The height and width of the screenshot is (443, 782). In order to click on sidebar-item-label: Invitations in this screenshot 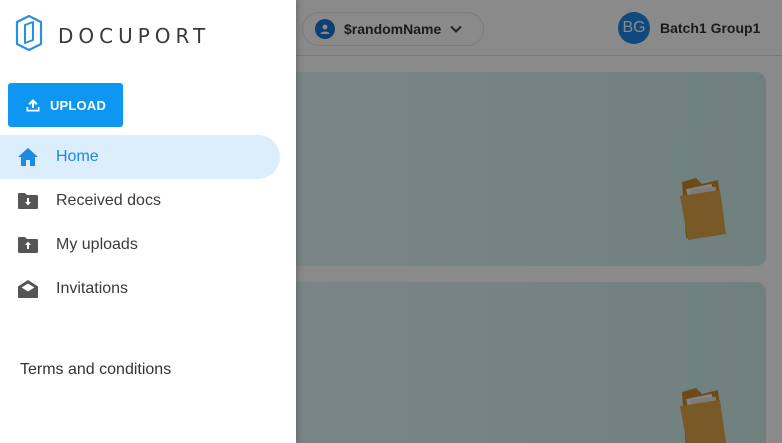, I will do `click(92, 288)`.